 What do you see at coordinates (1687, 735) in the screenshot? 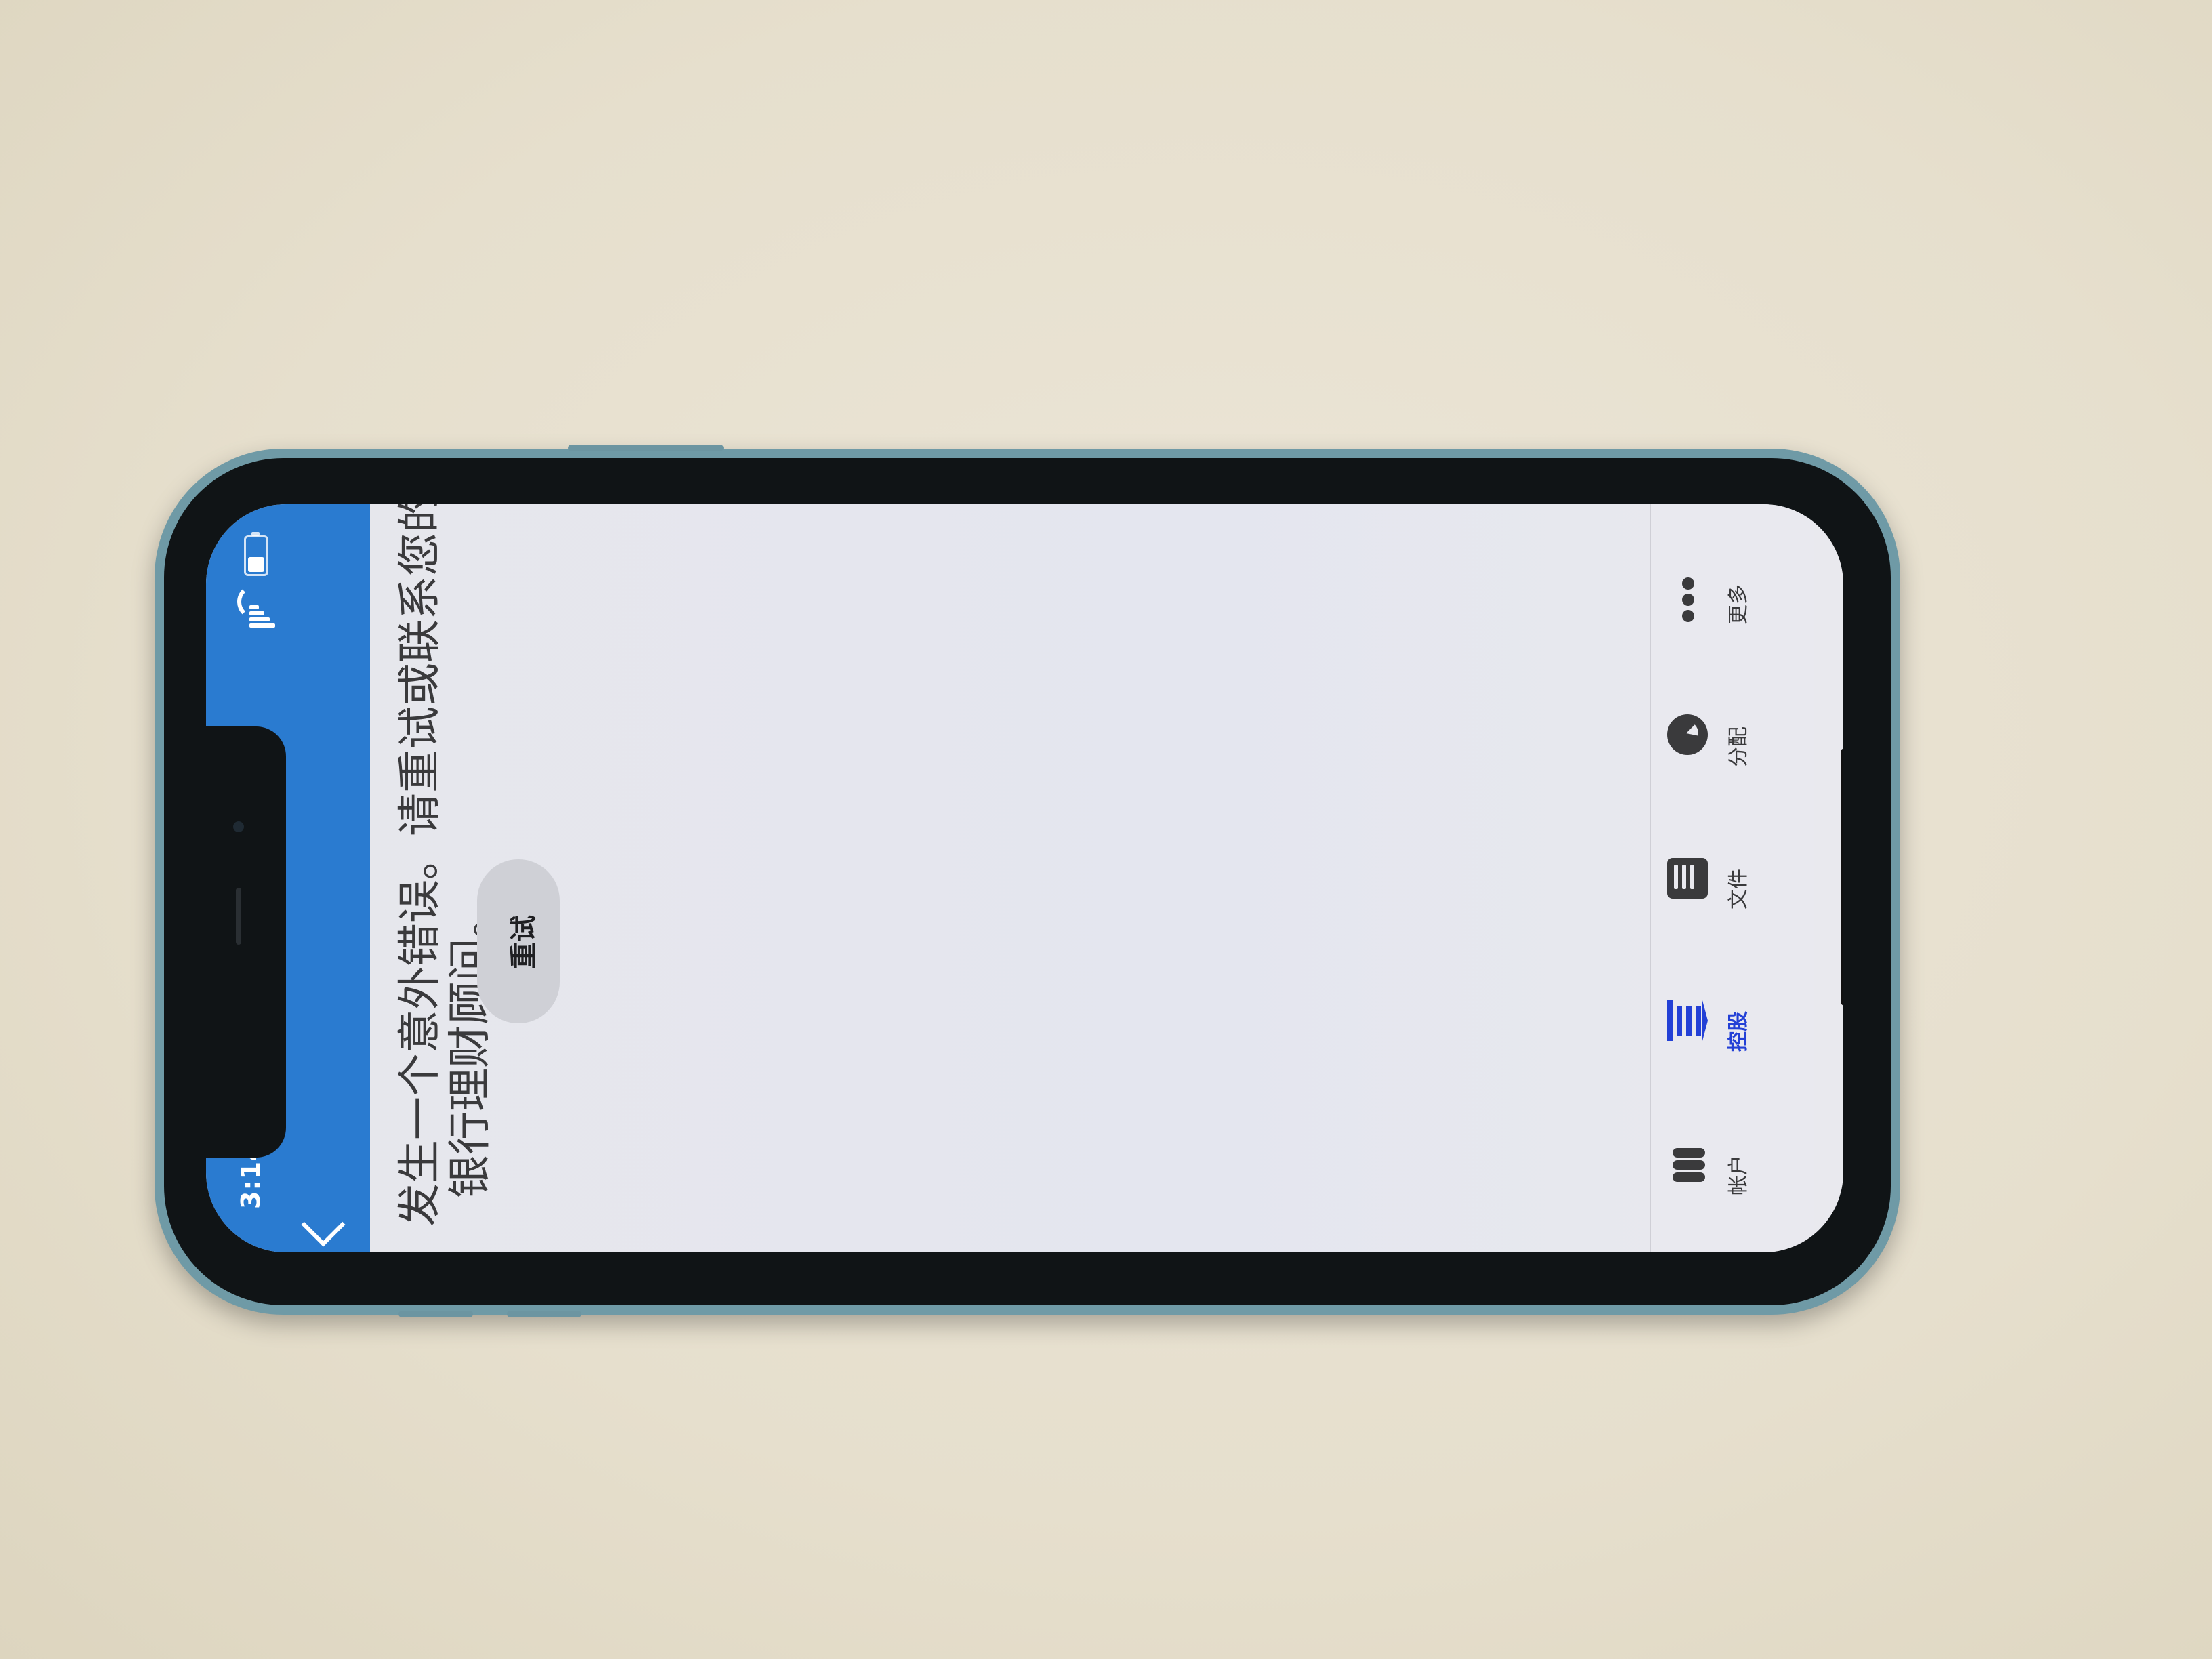
I see `pie-chart-icon` at bounding box center [1687, 735].